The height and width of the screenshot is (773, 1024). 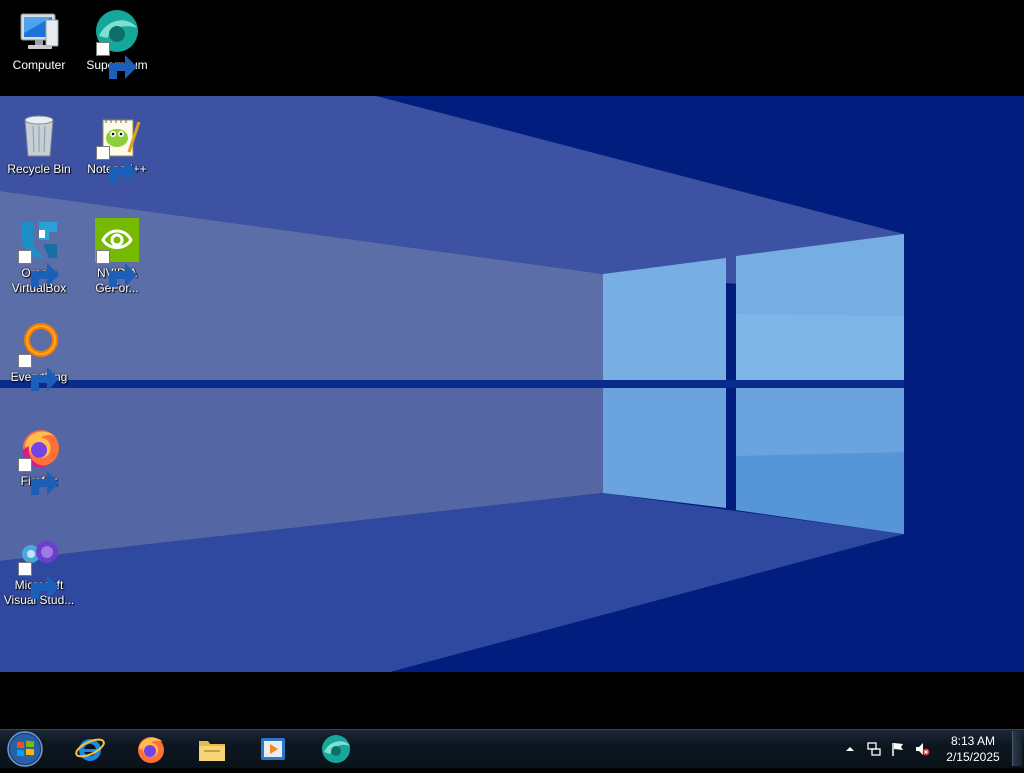 I want to click on media-player-icon, so click(x=273, y=749).